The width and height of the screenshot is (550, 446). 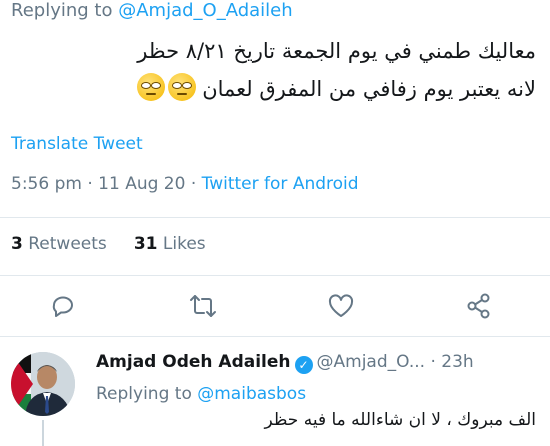 What do you see at coordinates (303, 365) in the screenshot?
I see `verified-badge-icon: ✓` at bounding box center [303, 365].